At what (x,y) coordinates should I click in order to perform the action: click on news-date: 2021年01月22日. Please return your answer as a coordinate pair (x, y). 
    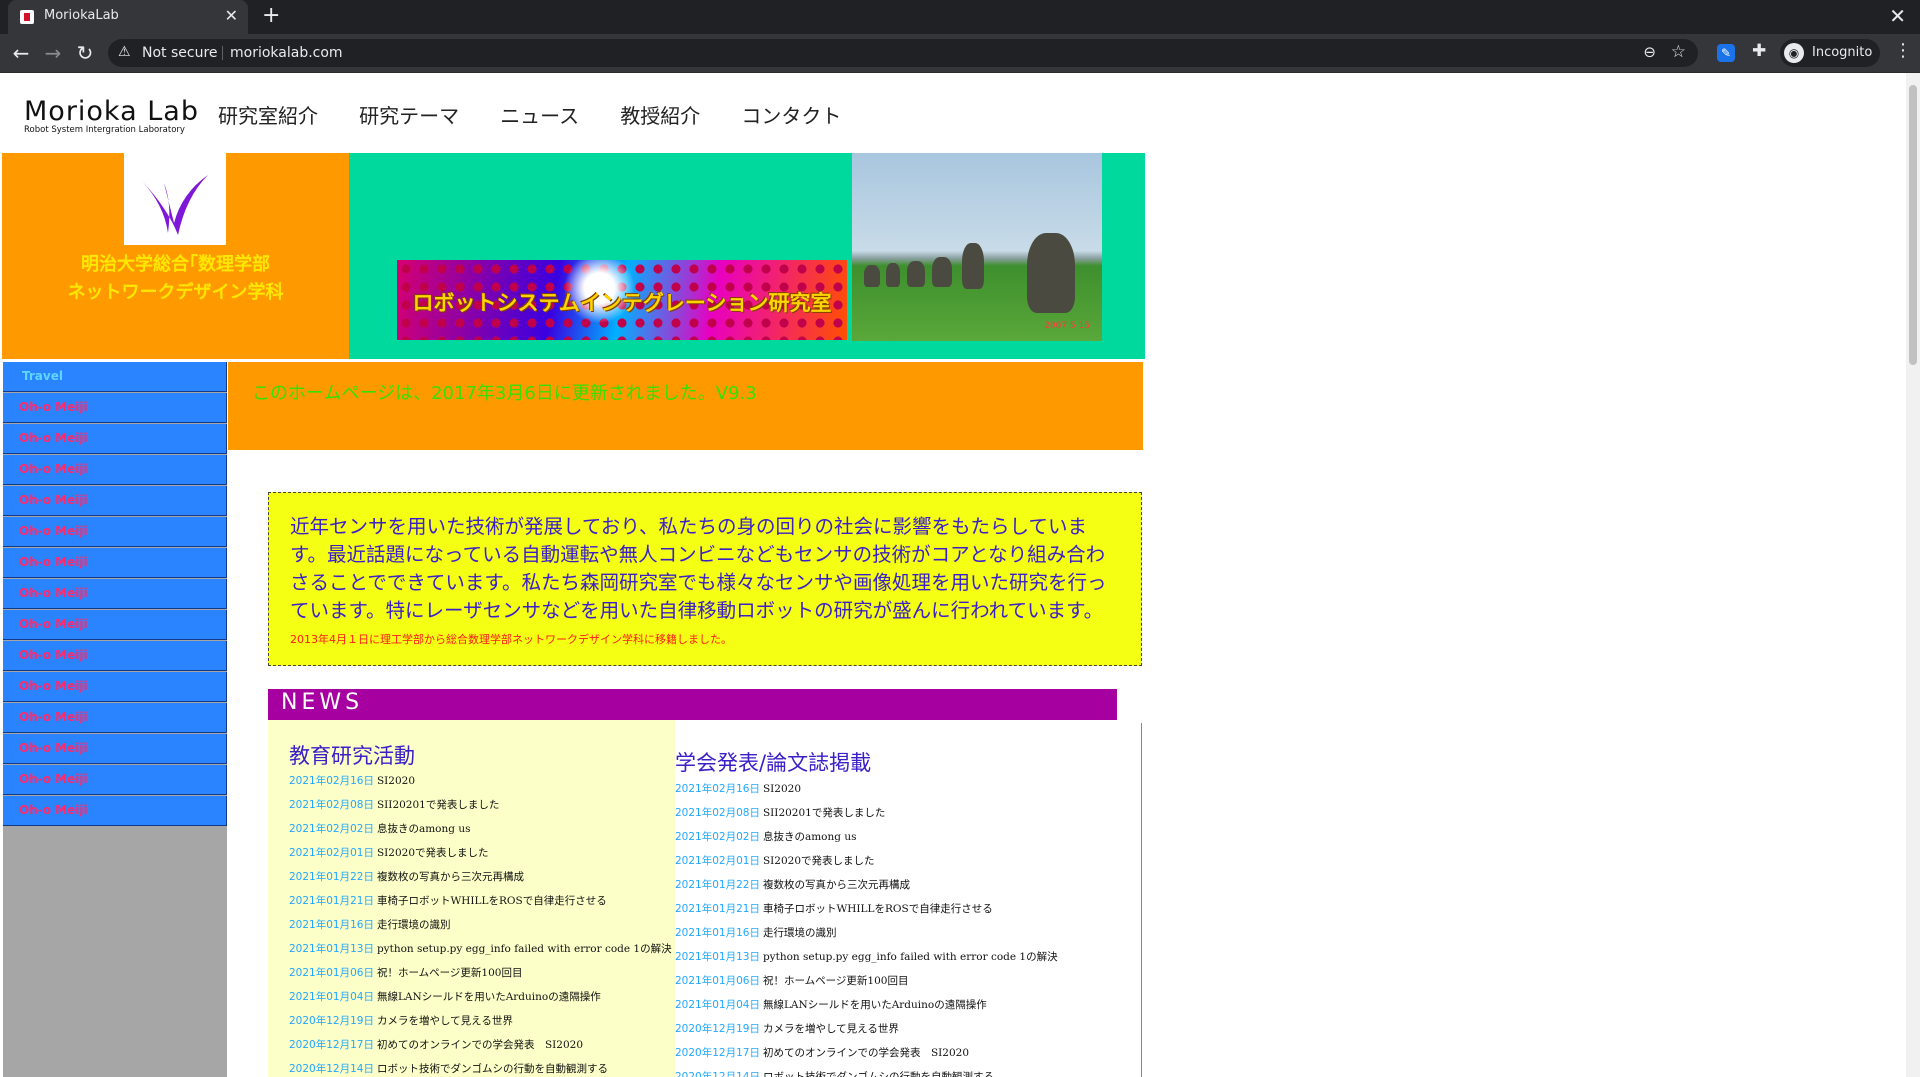
    Looking at the image, I should click on (717, 885).